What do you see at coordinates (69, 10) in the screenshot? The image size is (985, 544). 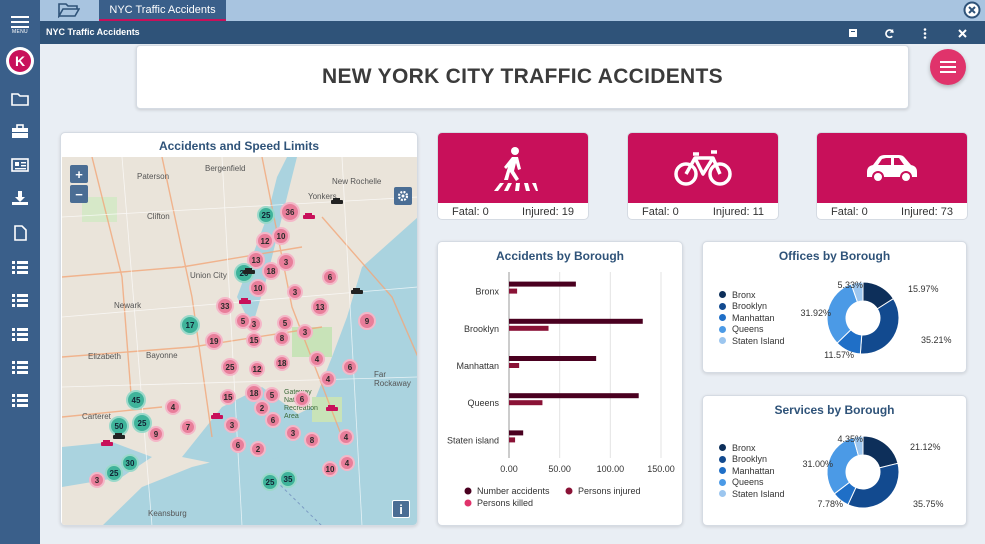 I see `open-folder-icon` at bounding box center [69, 10].